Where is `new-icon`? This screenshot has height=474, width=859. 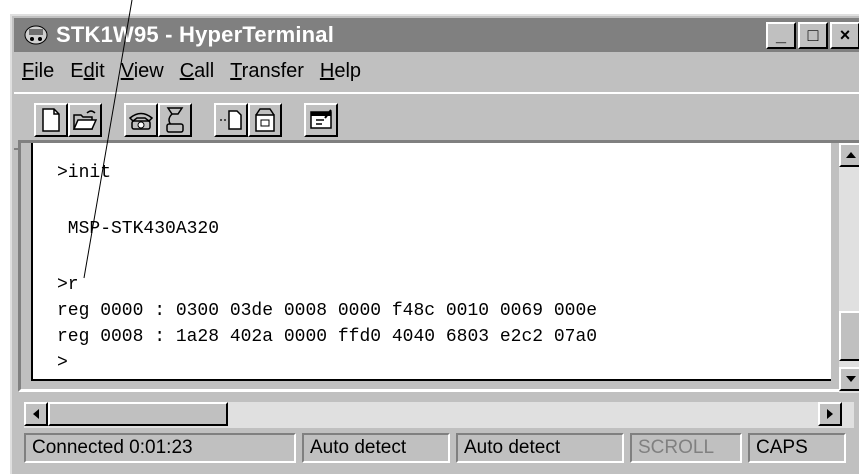
new-icon is located at coordinates (51, 120).